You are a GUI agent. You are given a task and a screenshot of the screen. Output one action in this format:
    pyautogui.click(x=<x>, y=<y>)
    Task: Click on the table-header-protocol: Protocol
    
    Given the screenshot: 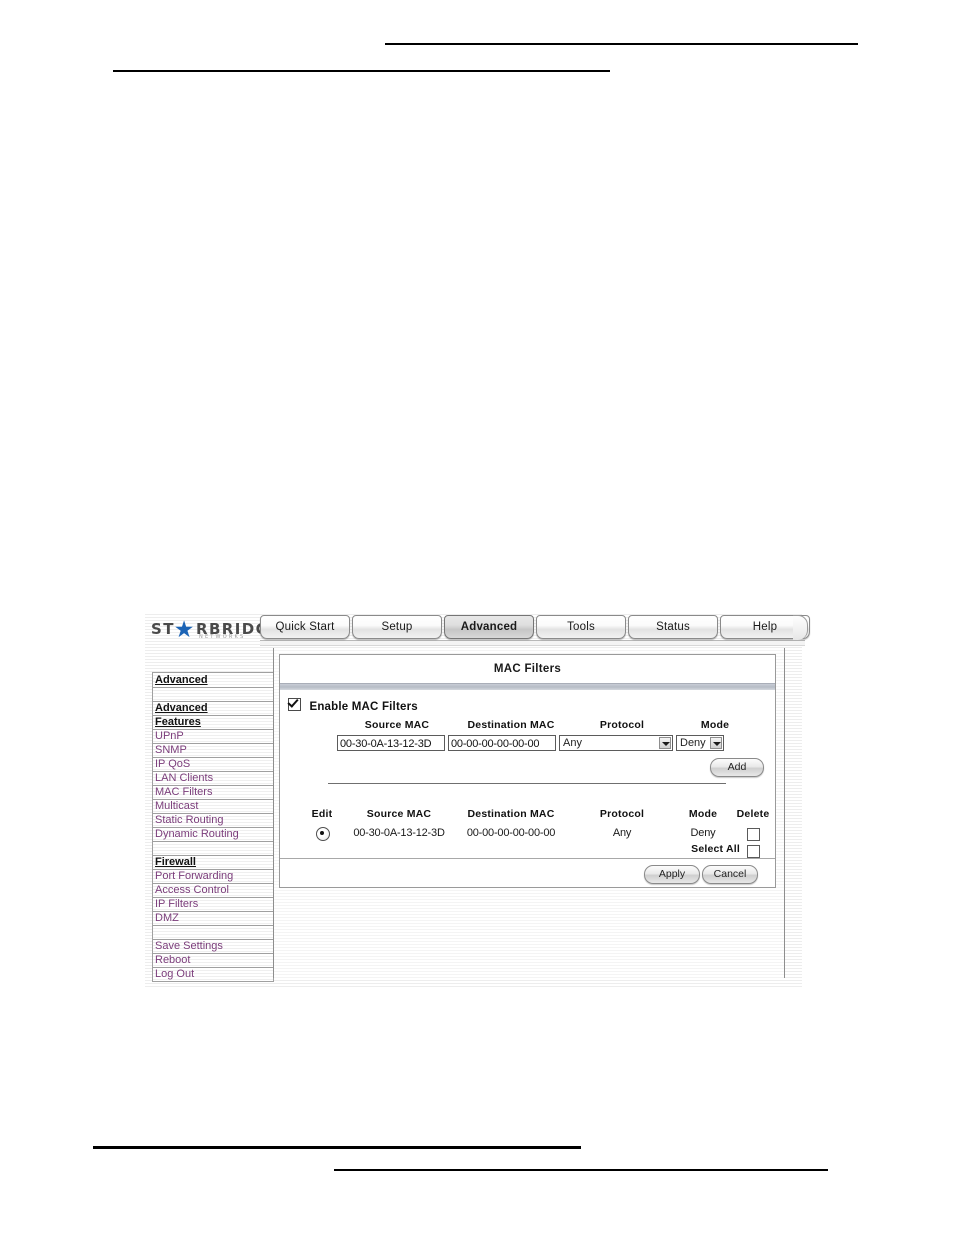 What is the action you would take?
    pyautogui.click(x=622, y=814)
    